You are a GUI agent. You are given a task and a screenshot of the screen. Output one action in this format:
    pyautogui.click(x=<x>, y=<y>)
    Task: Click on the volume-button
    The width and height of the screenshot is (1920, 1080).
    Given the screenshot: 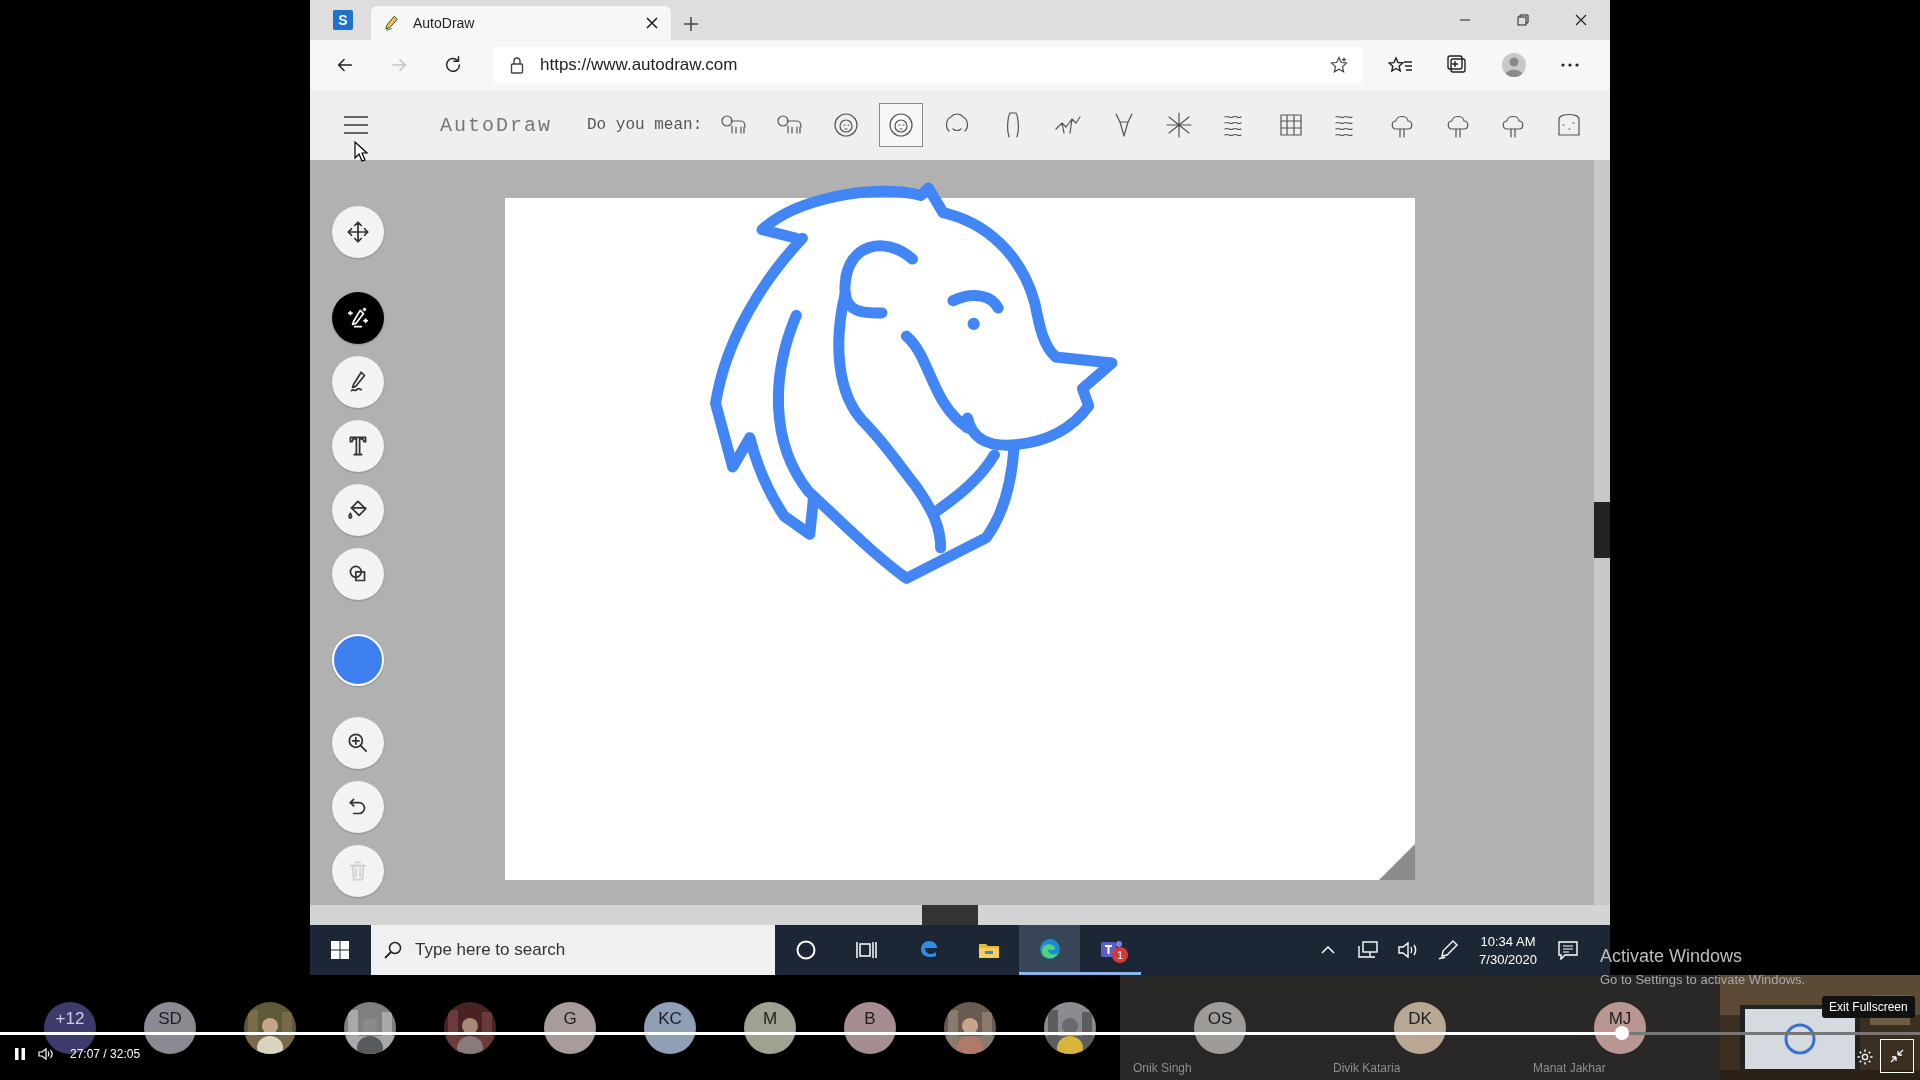 What is the action you would take?
    pyautogui.click(x=46, y=1054)
    